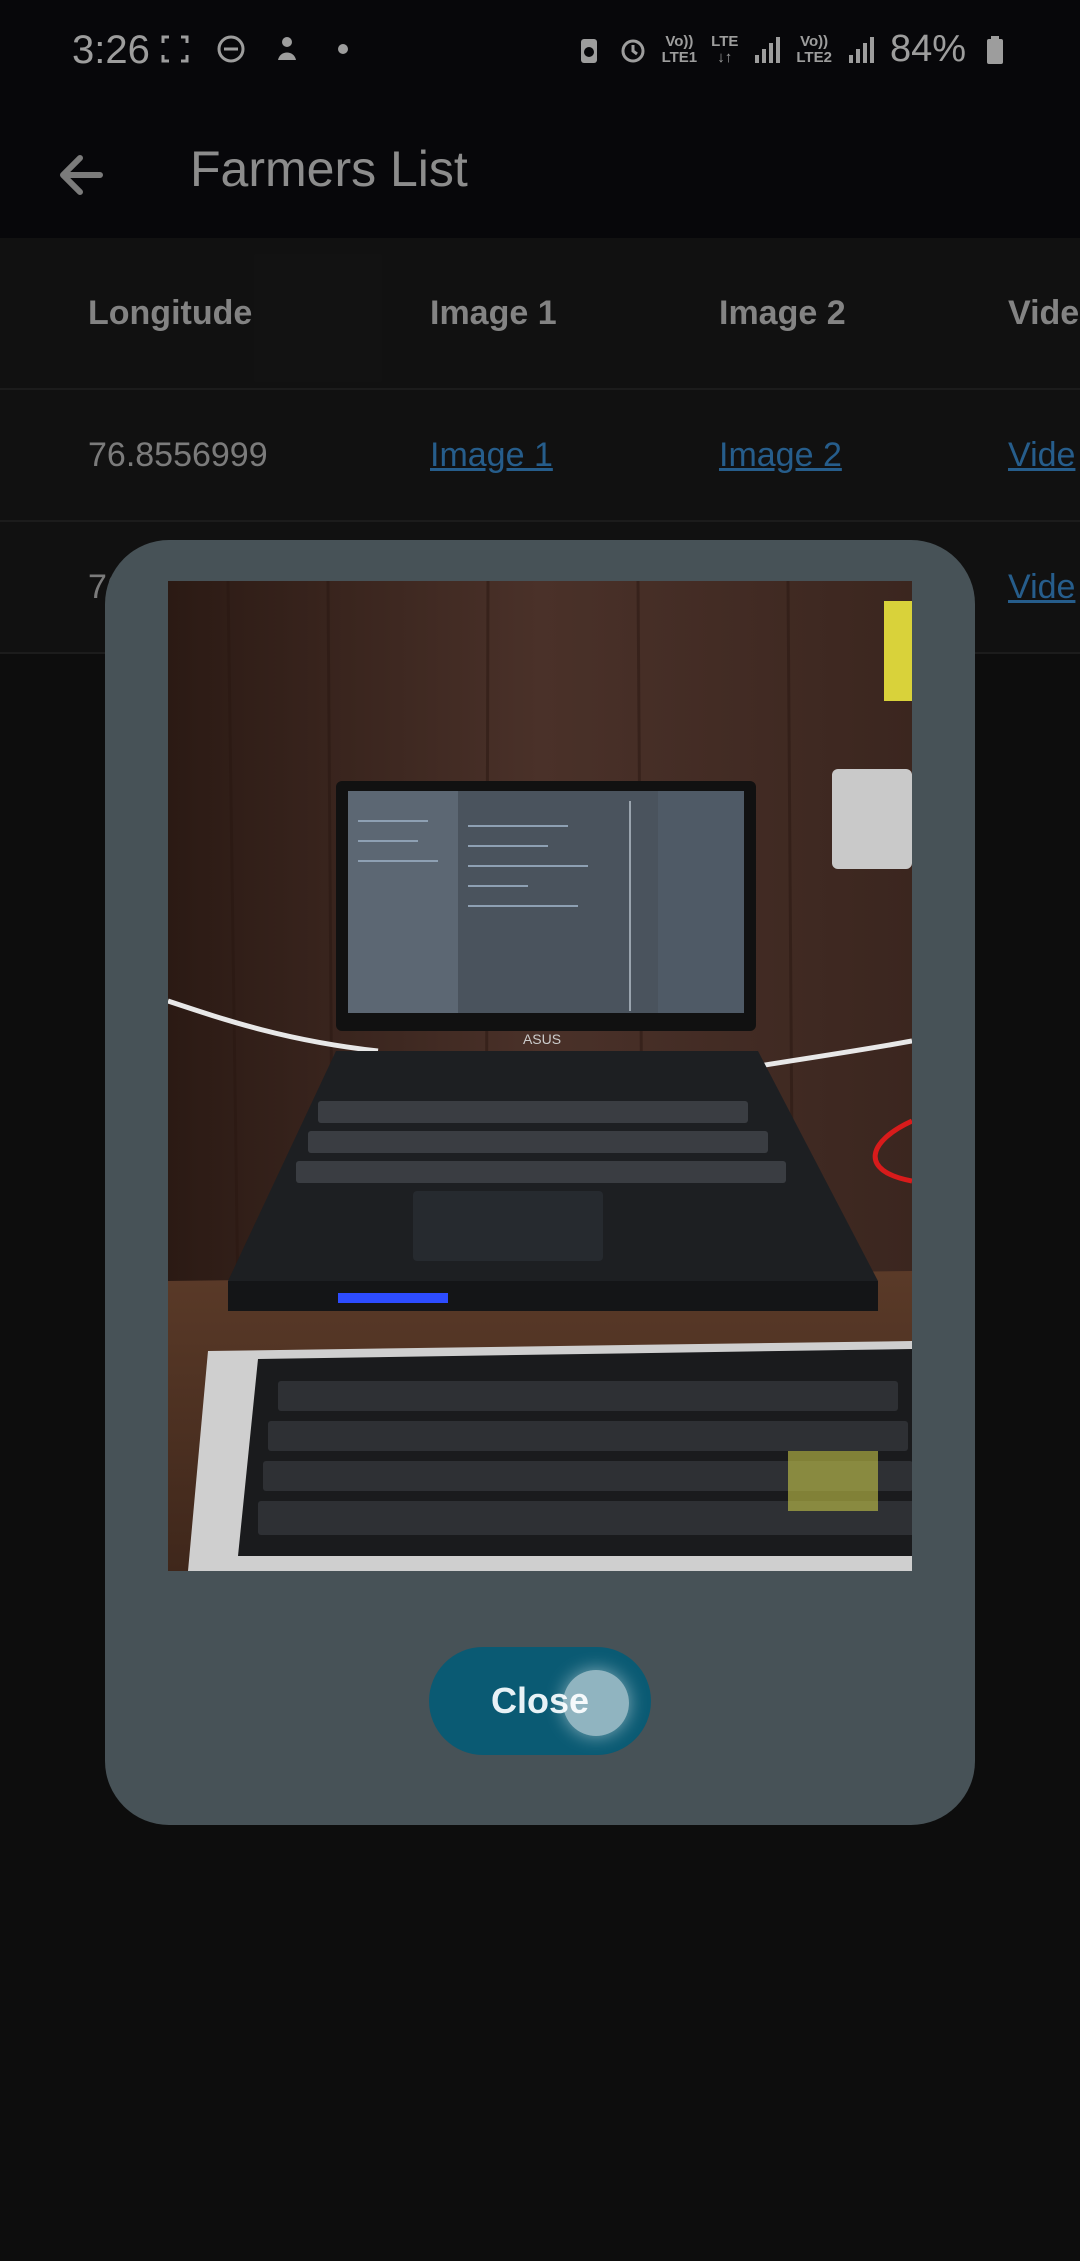 This screenshot has height=2261, width=1080. I want to click on touch-ripple, so click(596, 1703).